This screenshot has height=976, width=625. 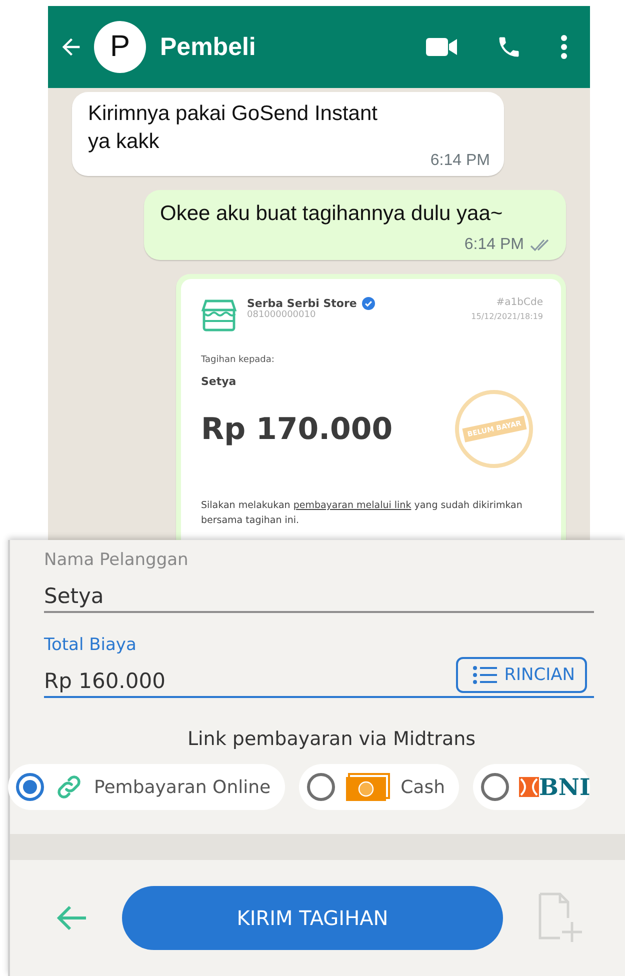 I want to click on invoice-date: 15/12/2021/18:19, so click(x=507, y=316).